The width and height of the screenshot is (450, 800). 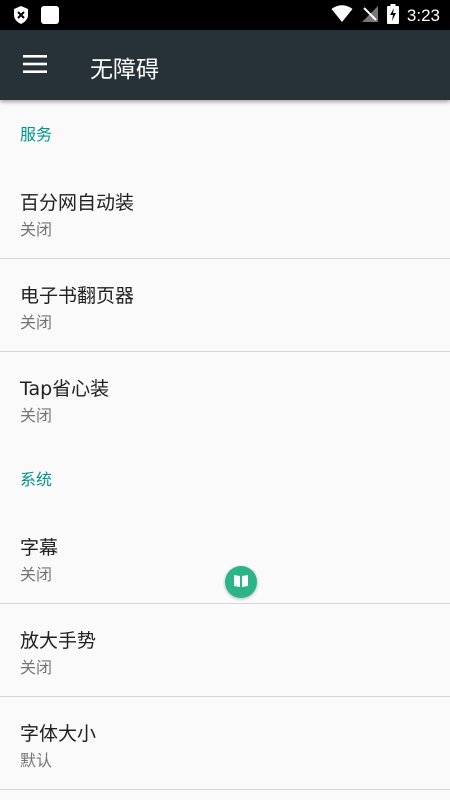 What do you see at coordinates (36, 760) in the screenshot?
I see `pref-item-summary: 默认` at bounding box center [36, 760].